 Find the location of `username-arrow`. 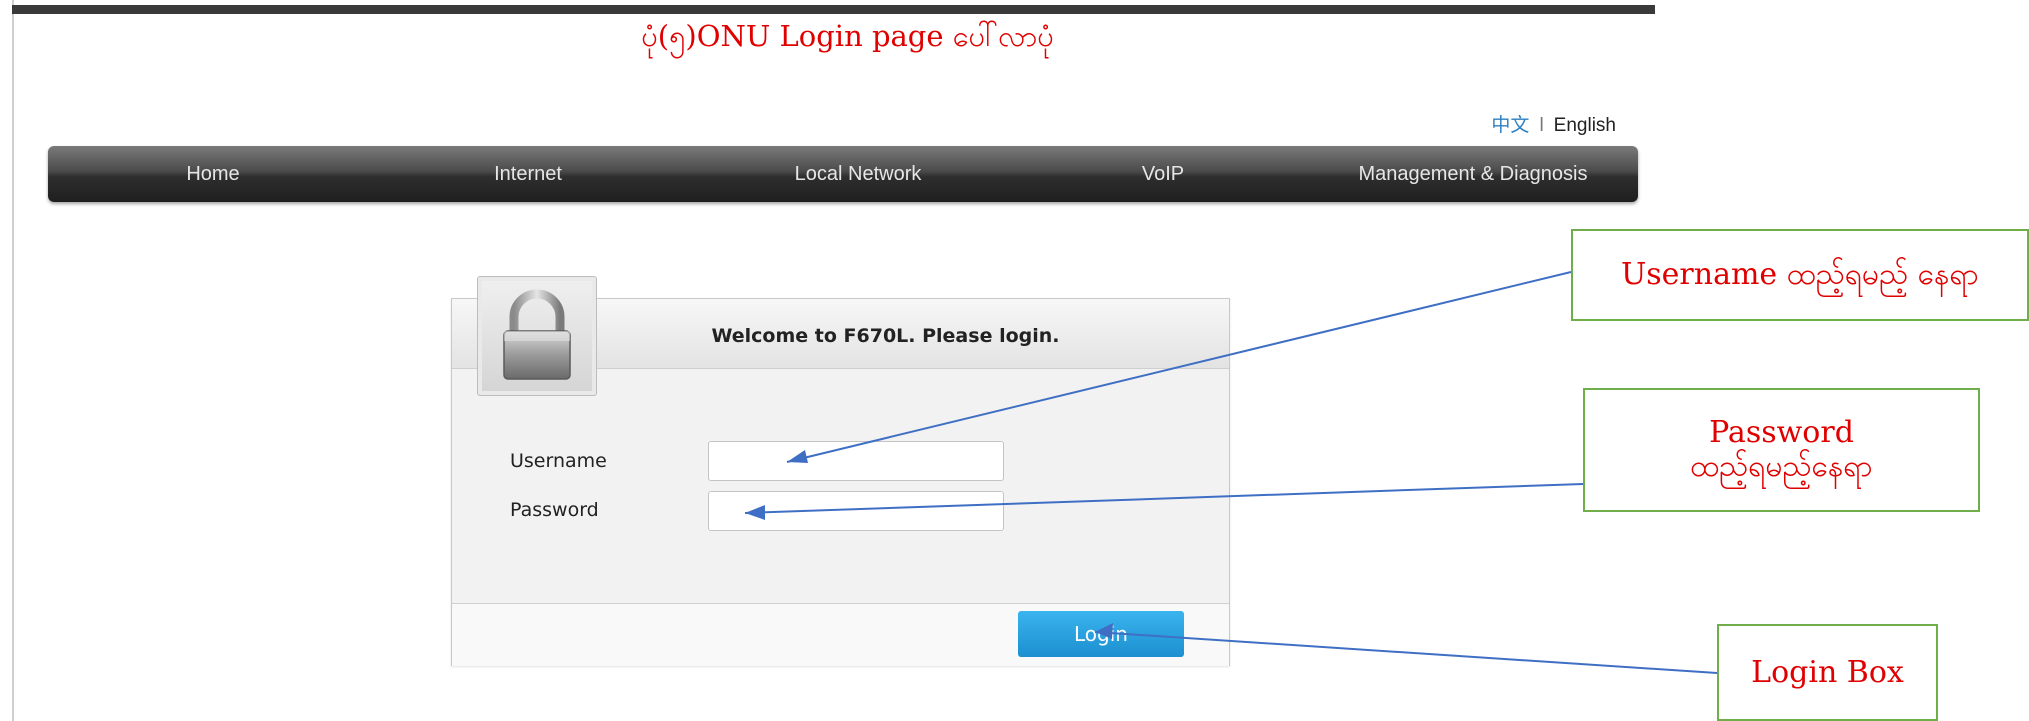

username-arrow is located at coordinates (1179, 367).